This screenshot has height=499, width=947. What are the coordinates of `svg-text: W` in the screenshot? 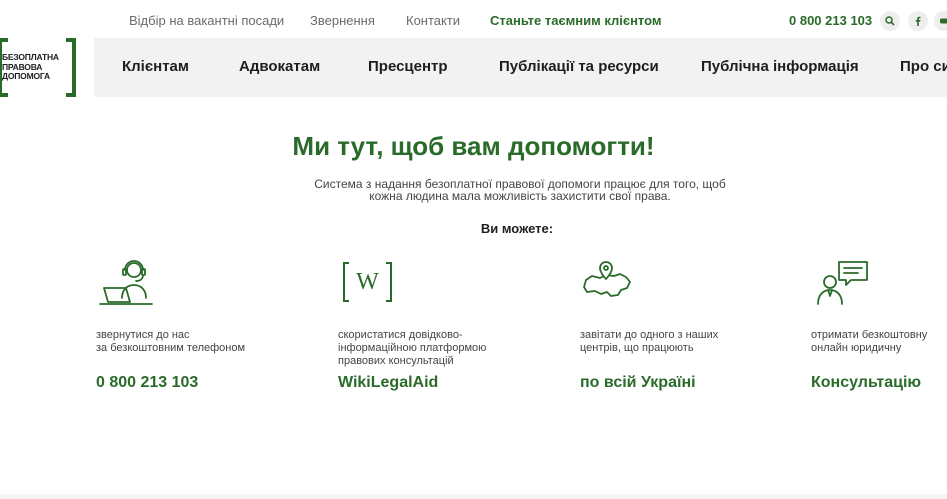 It's located at (367, 282).